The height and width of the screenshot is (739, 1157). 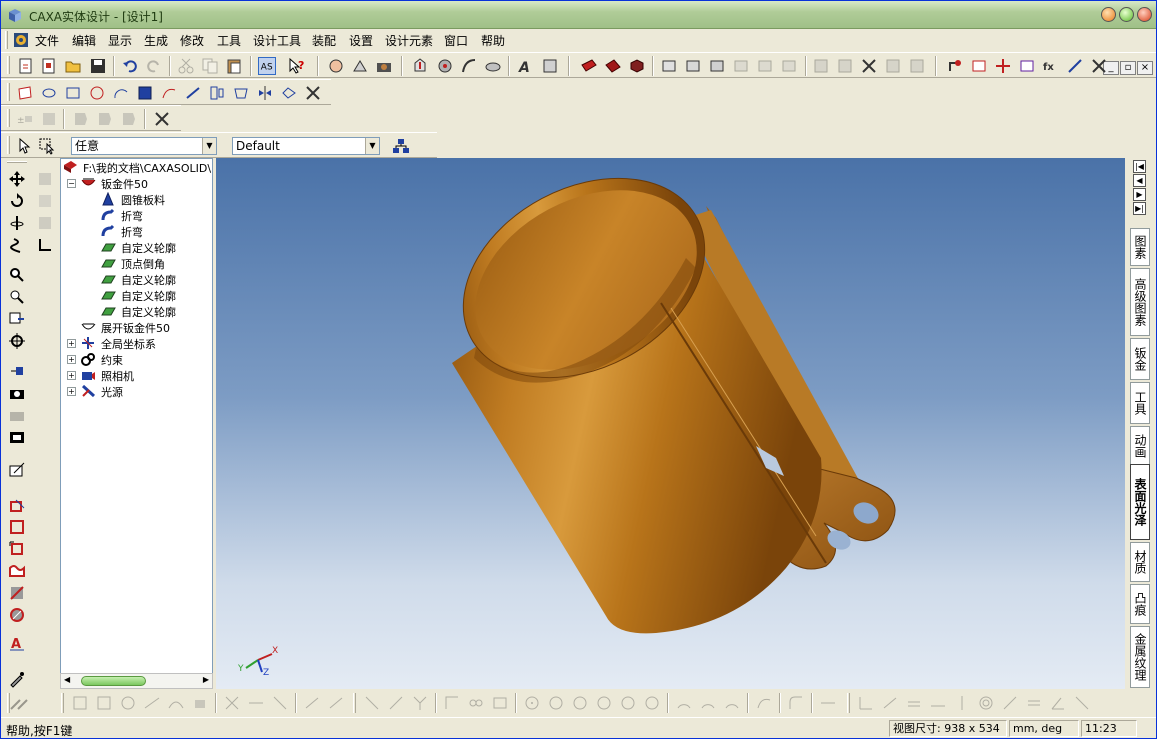 What do you see at coordinates (200, 703) in the screenshot?
I see `snap-stamp-icon` at bounding box center [200, 703].